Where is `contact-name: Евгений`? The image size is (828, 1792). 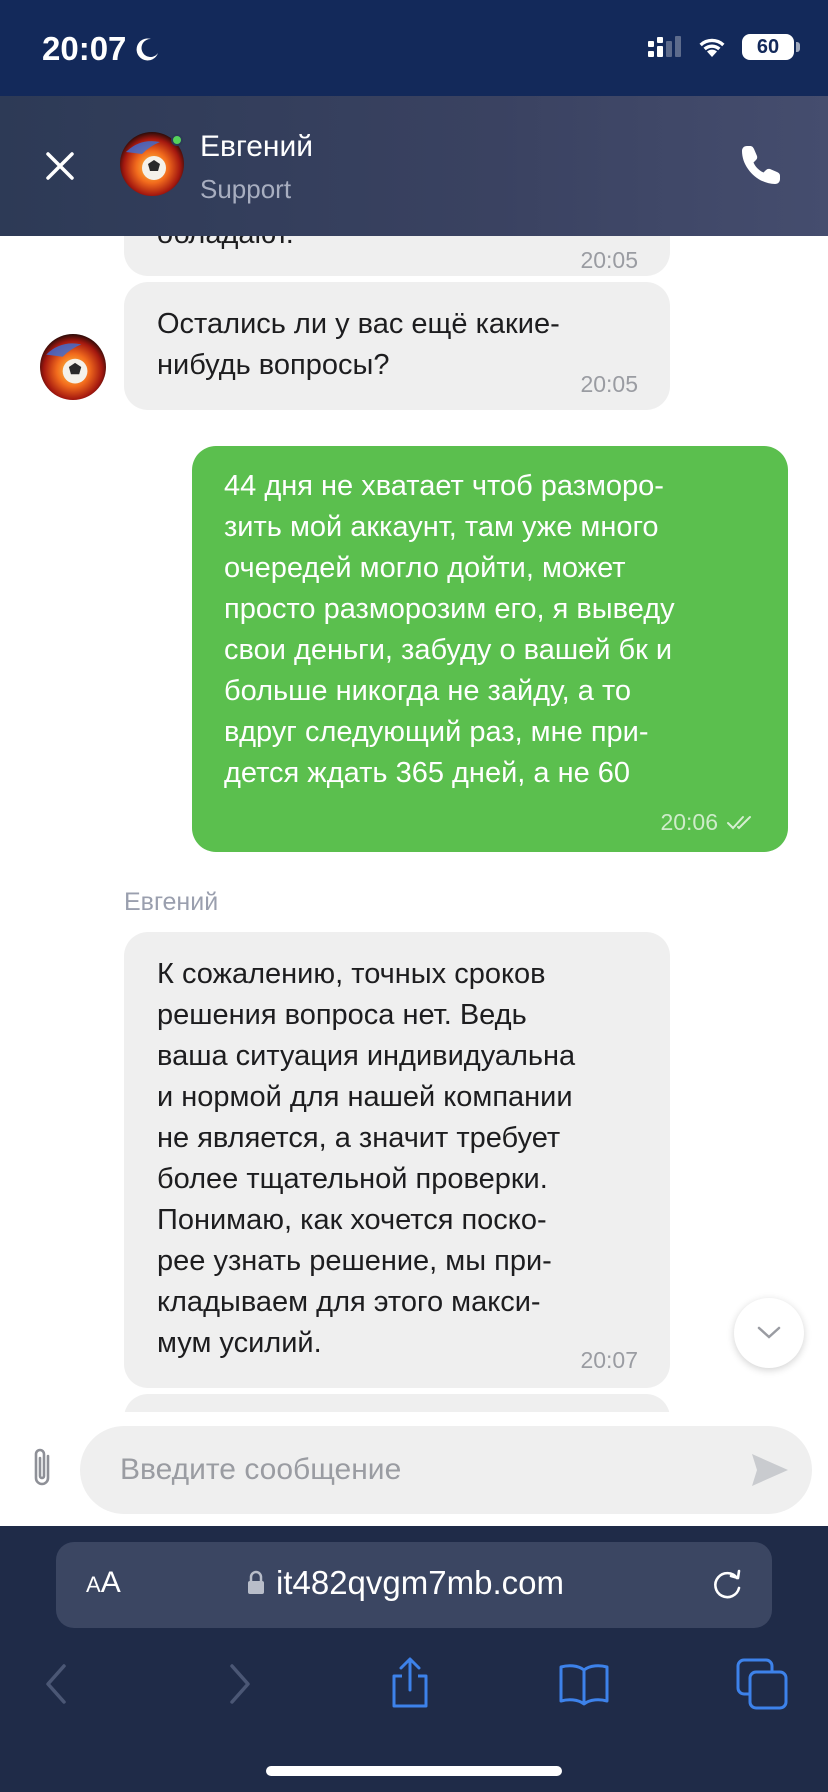 contact-name: Евгений is located at coordinates (256, 146).